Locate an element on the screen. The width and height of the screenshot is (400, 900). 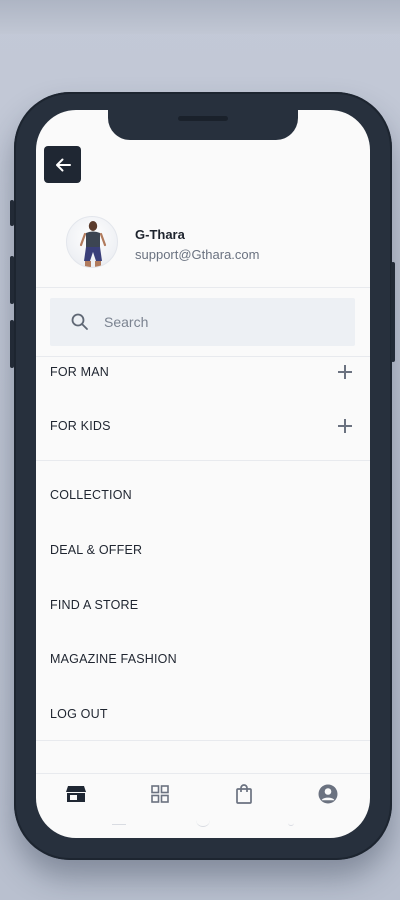
arrow-left-icon is located at coordinates (63, 164).